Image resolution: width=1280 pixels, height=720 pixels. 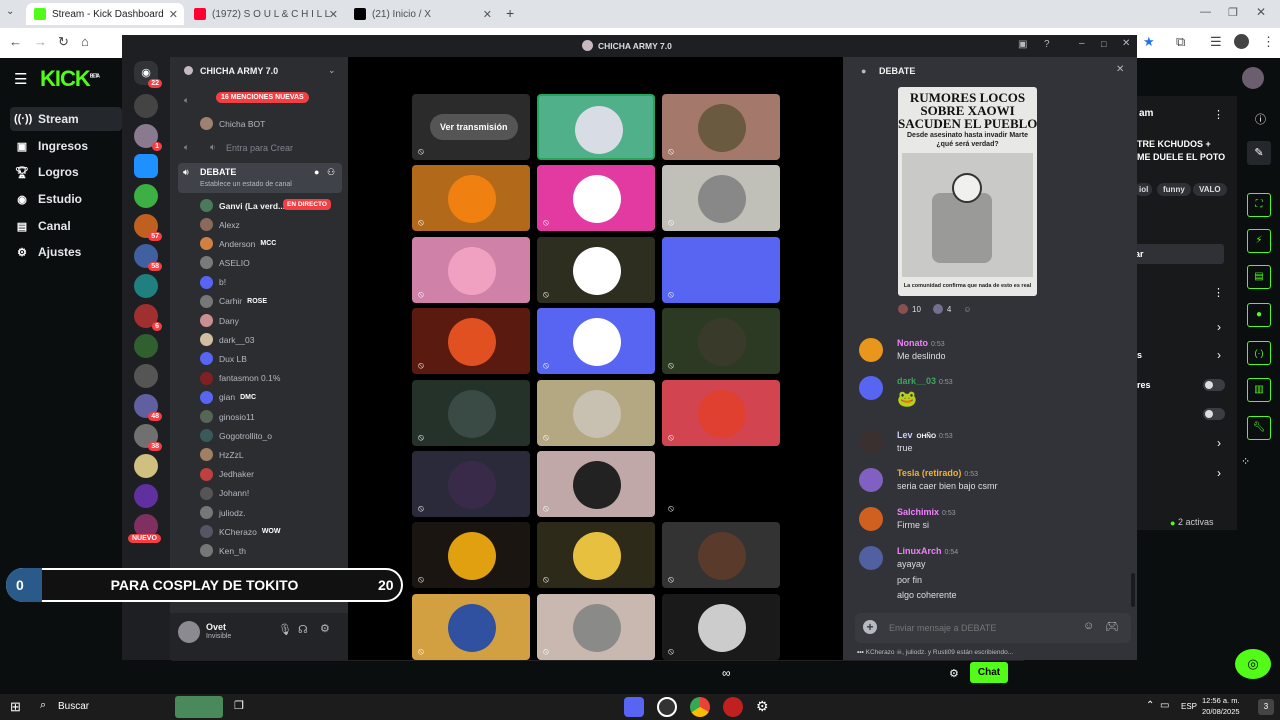 I want to click on menu-item-stream: ((·)) Stream, so click(x=66, y=119).